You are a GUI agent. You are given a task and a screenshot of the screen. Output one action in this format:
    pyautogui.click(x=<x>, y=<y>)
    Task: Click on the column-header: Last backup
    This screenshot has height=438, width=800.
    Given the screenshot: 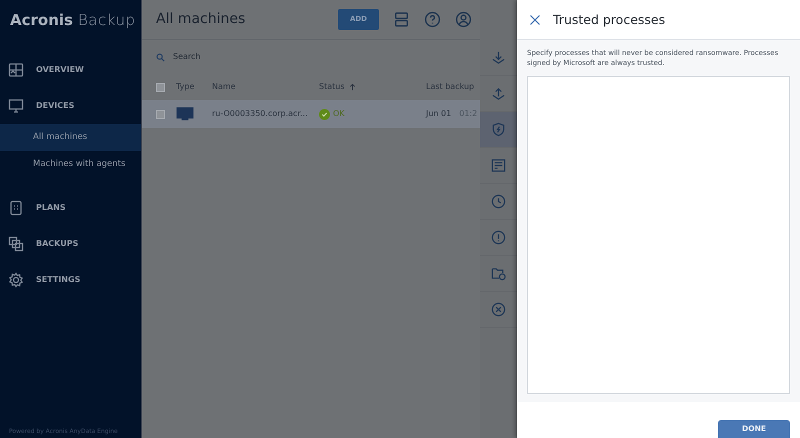 What is the action you would take?
    pyautogui.click(x=450, y=87)
    